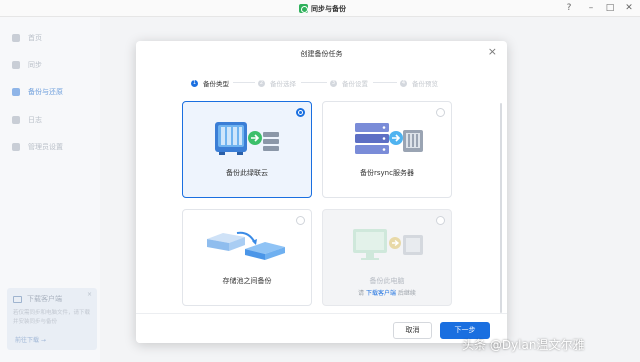 This screenshot has width=640, height=362. Describe the element at coordinates (56, 65) in the screenshot. I see `sidebar-item-sync: 同步` at that location.